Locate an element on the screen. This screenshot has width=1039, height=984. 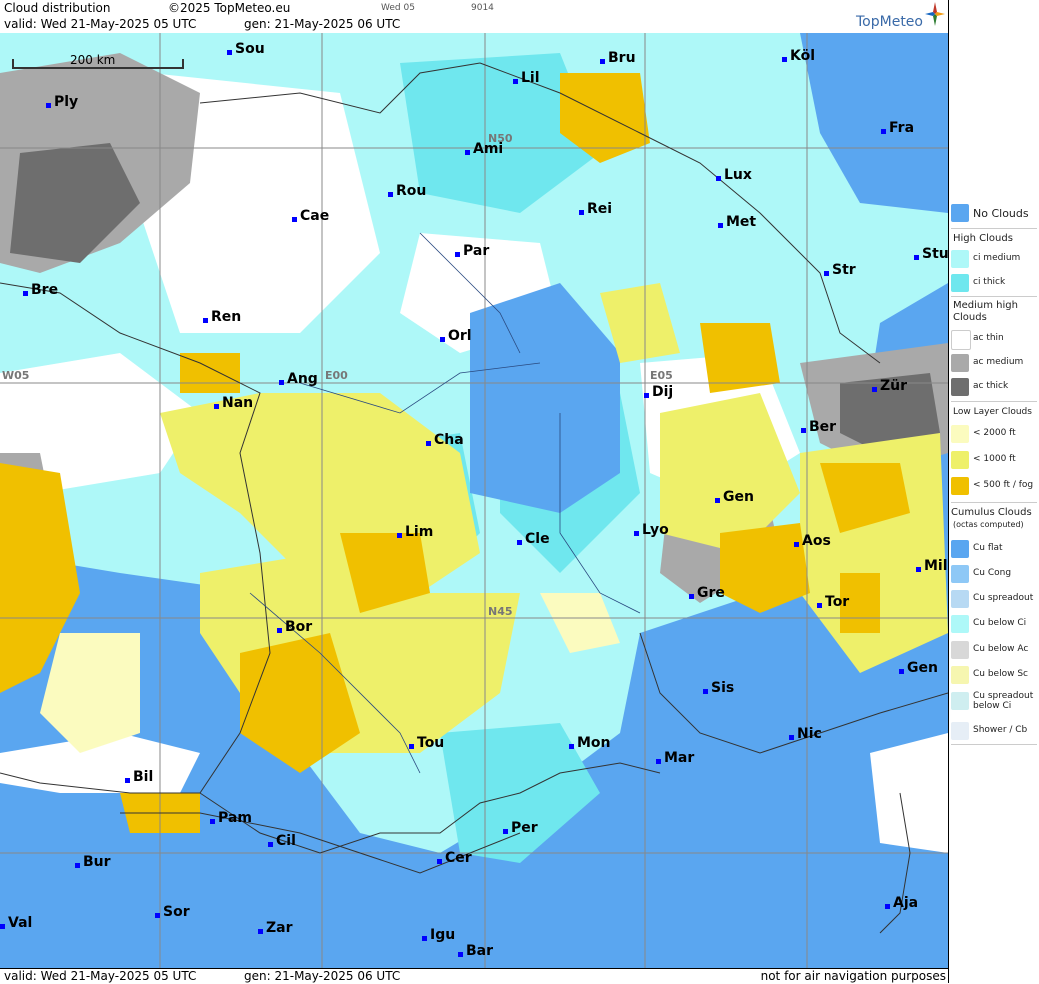
city-label: Bil is located at coordinates (139, 777).